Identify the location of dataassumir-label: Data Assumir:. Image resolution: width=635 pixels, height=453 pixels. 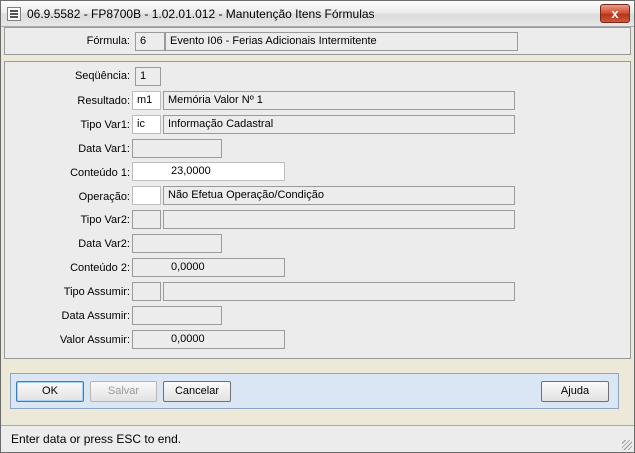
(95, 316).